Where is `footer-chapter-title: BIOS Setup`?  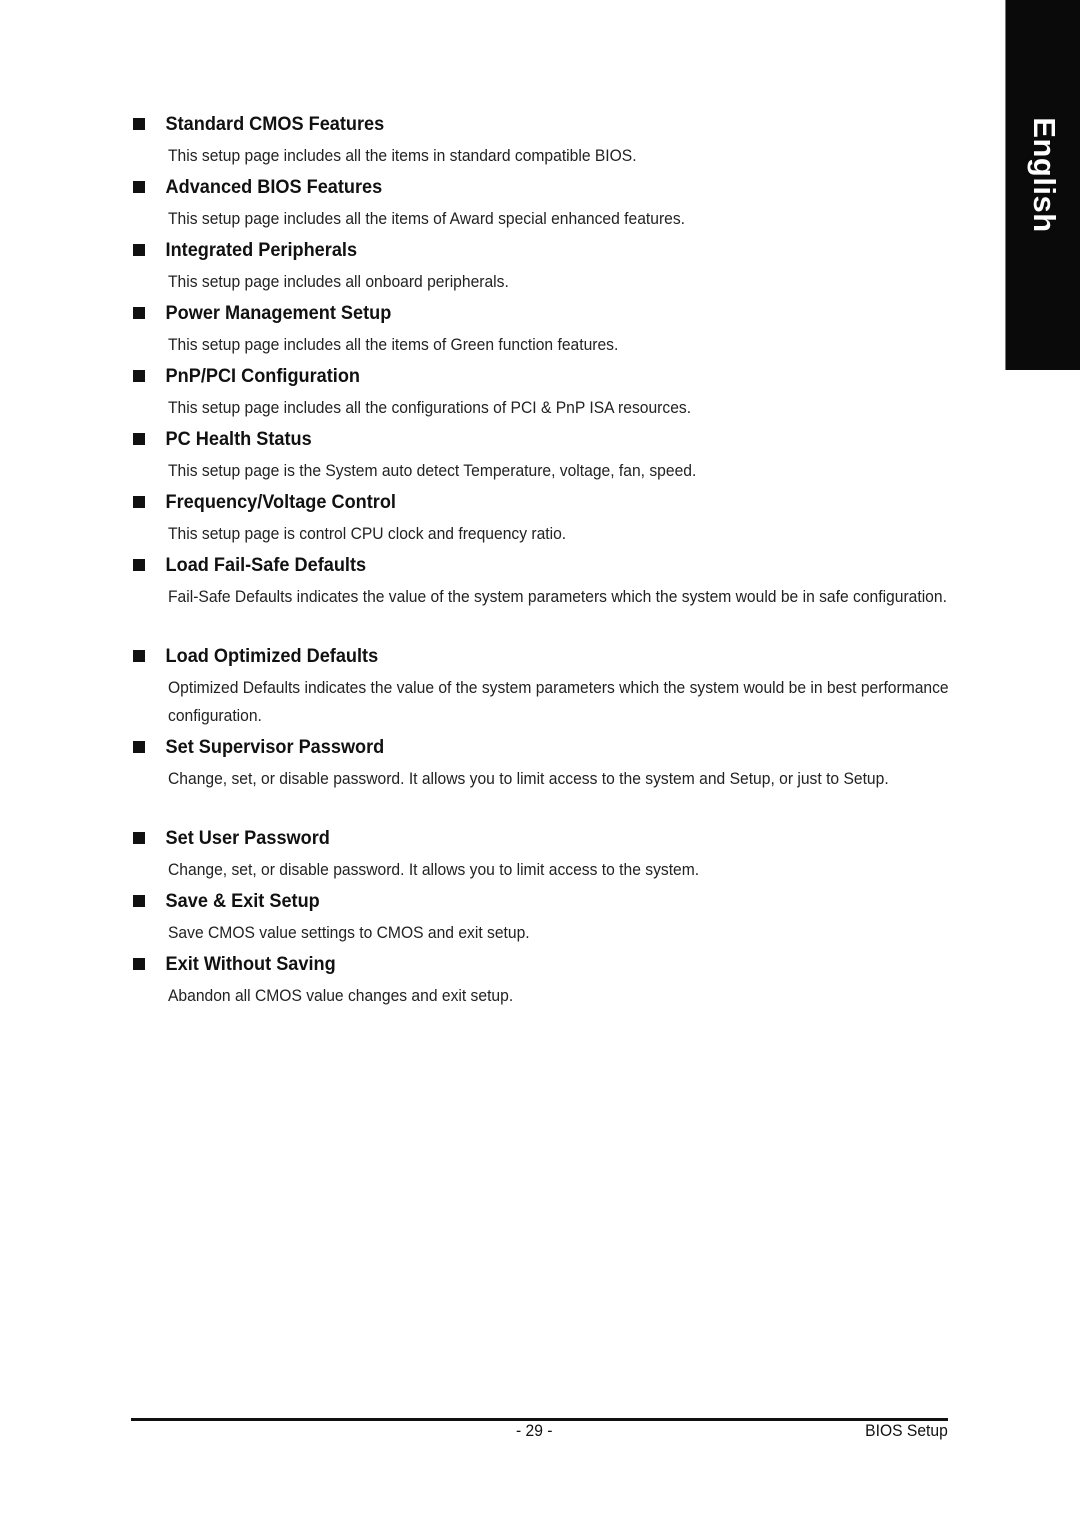
footer-chapter-title: BIOS Setup is located at coordinates (906, 1430).